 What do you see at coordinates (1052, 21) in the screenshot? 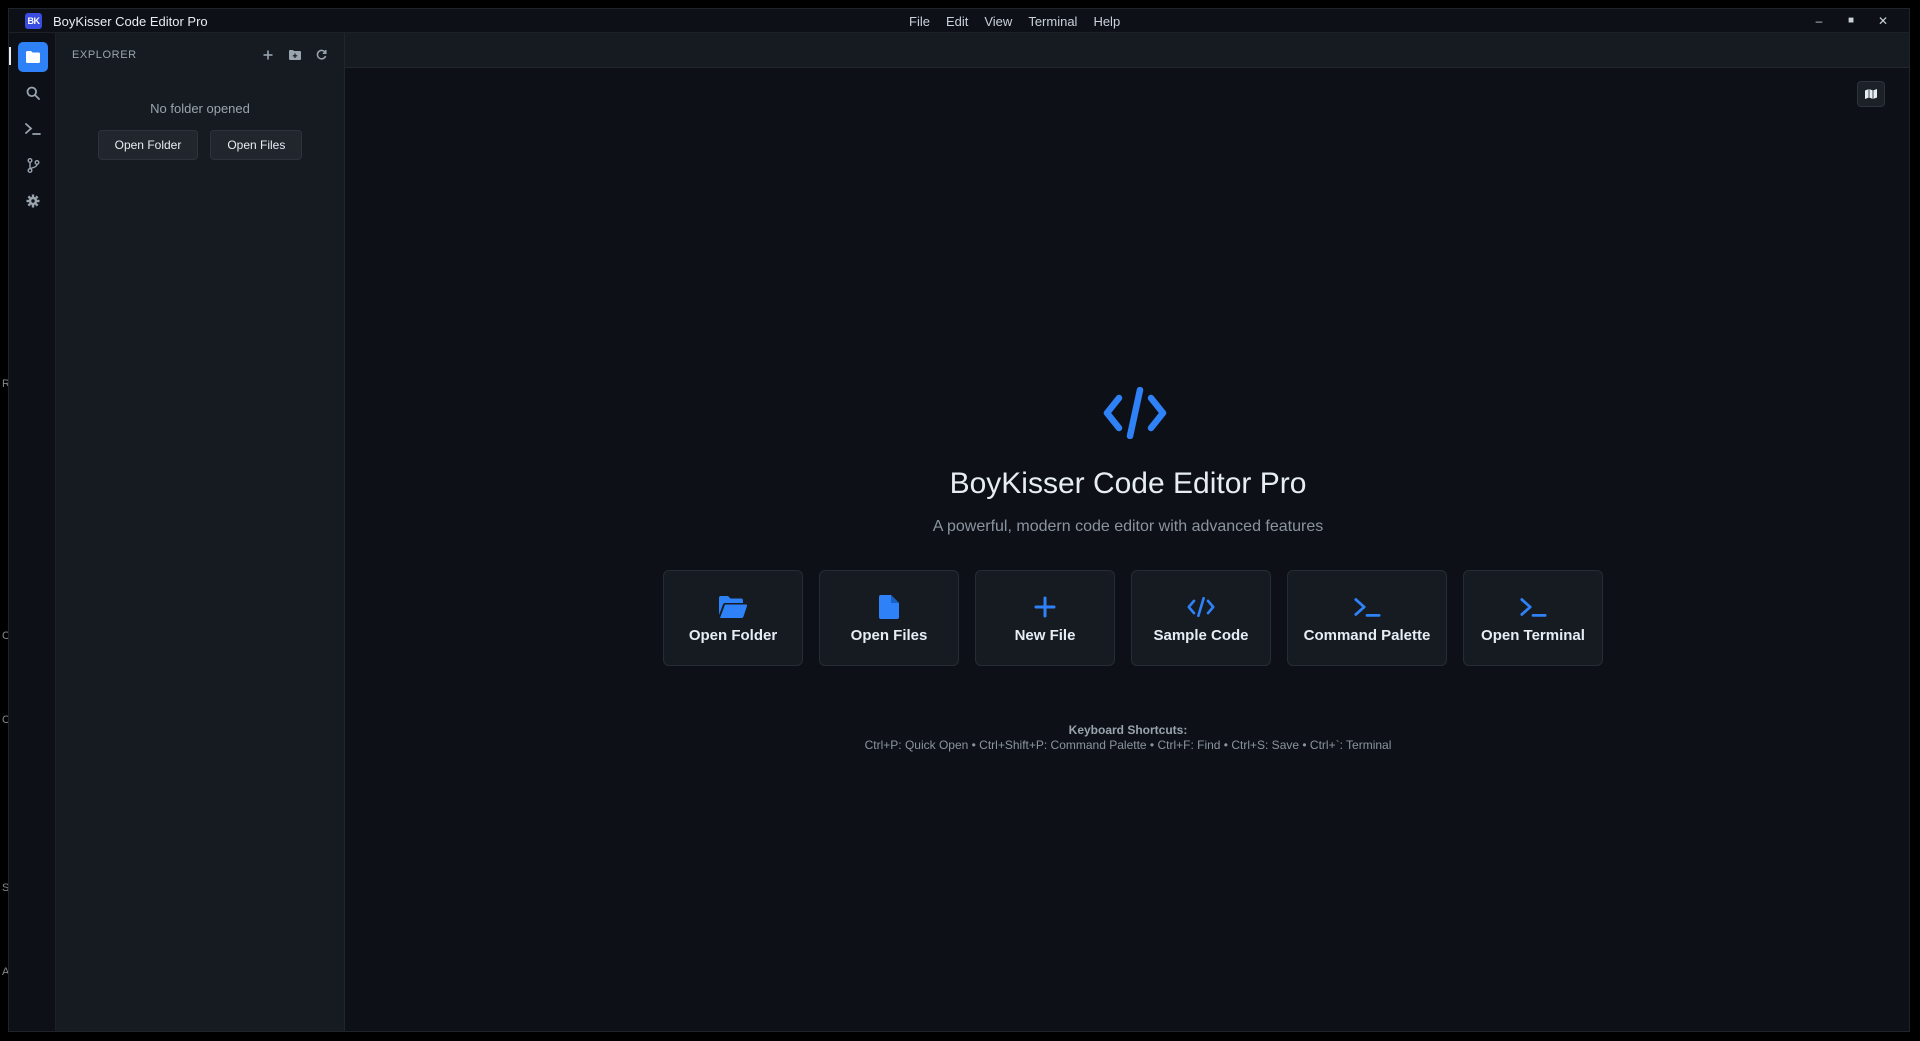
I see `menu-terminal: Terminal` at bounding box center [1052, 21].